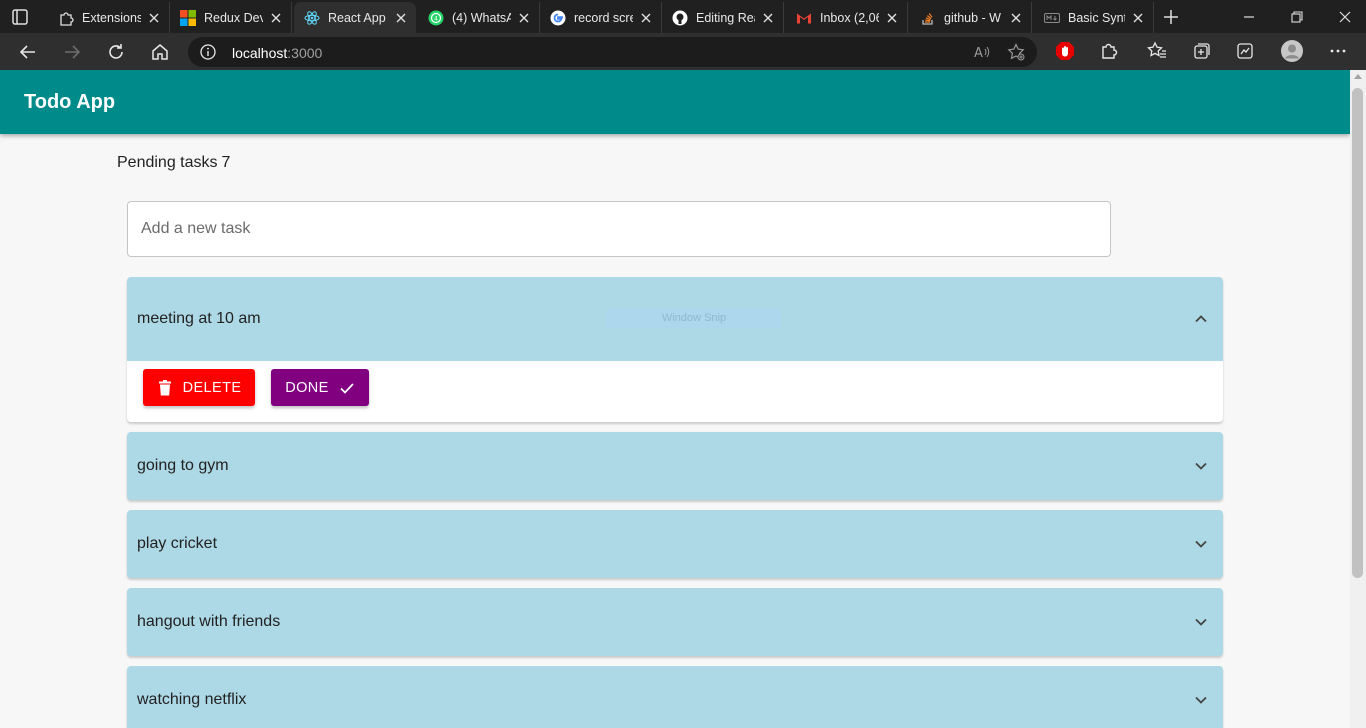 This screenshot has width=1366, height=728. I want to click on browser-toolbar: localhost:3000 A, so click(683, 51).